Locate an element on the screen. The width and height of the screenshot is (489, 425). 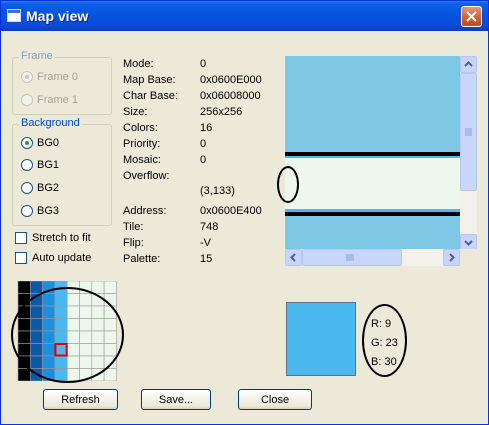
scroll-left-button is located at coordinates (293, 257).